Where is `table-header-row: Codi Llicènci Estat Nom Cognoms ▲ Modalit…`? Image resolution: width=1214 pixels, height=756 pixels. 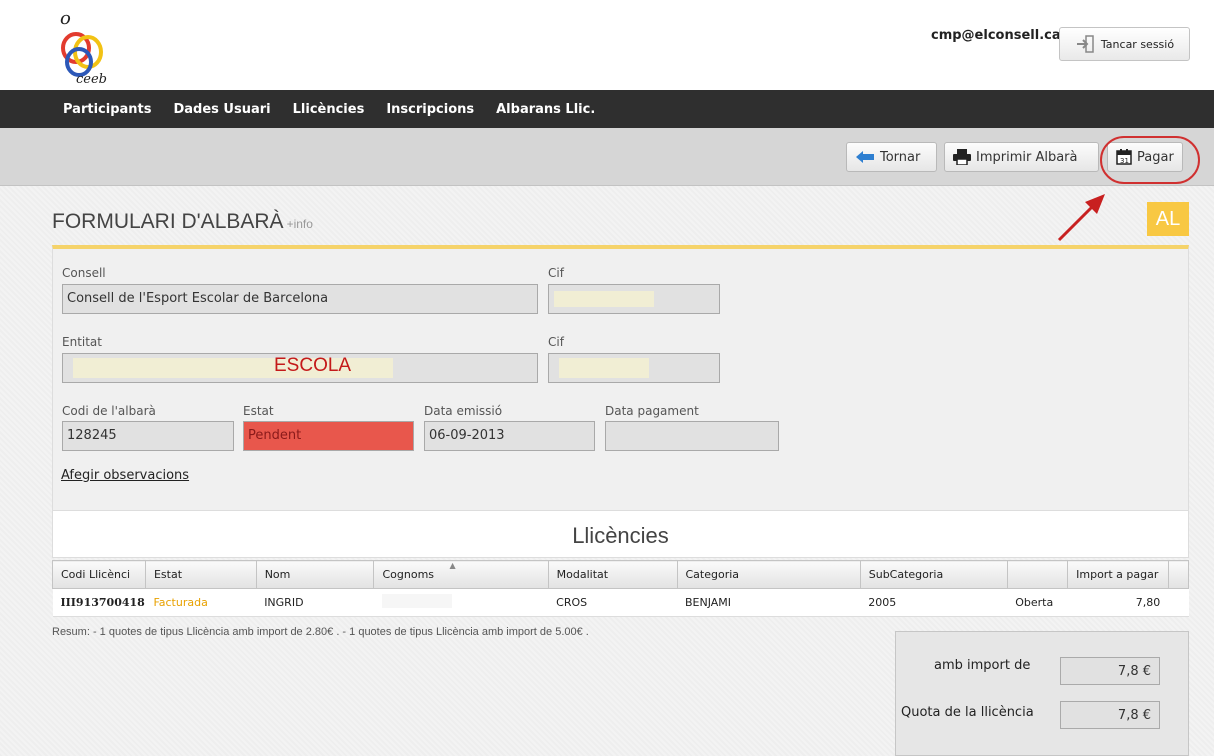 table-header-row: Codi Llicènci Estat Nom Cognoms ▲ Modalit… is located at coordinates (621, 574).